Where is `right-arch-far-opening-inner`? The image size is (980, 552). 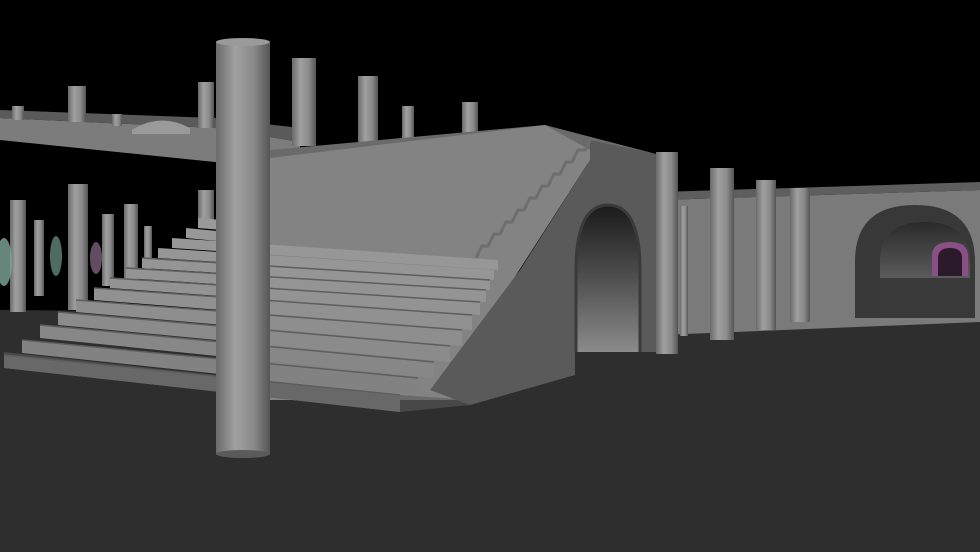 right-arch-far-opening-inner is located at coordinates (950, 262).